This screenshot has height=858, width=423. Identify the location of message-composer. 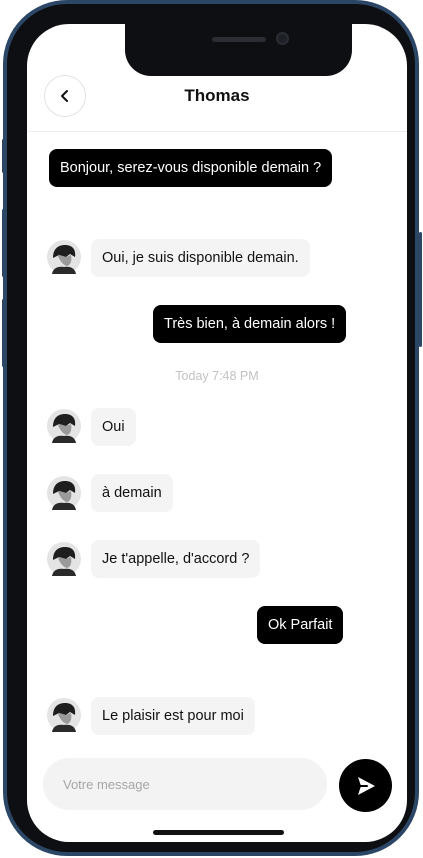
(185, 784).